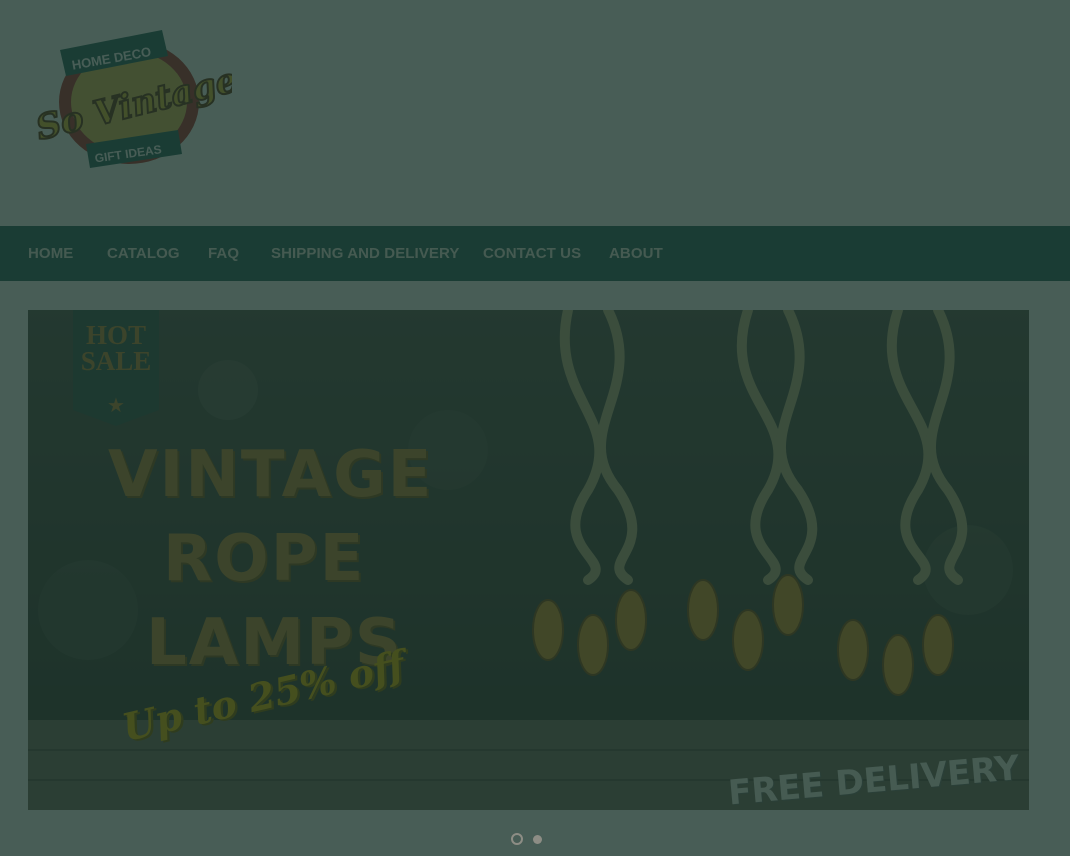  Describe the element at coordinates (531, 840) in the screenshot. I see `slider-pagination` at that location.